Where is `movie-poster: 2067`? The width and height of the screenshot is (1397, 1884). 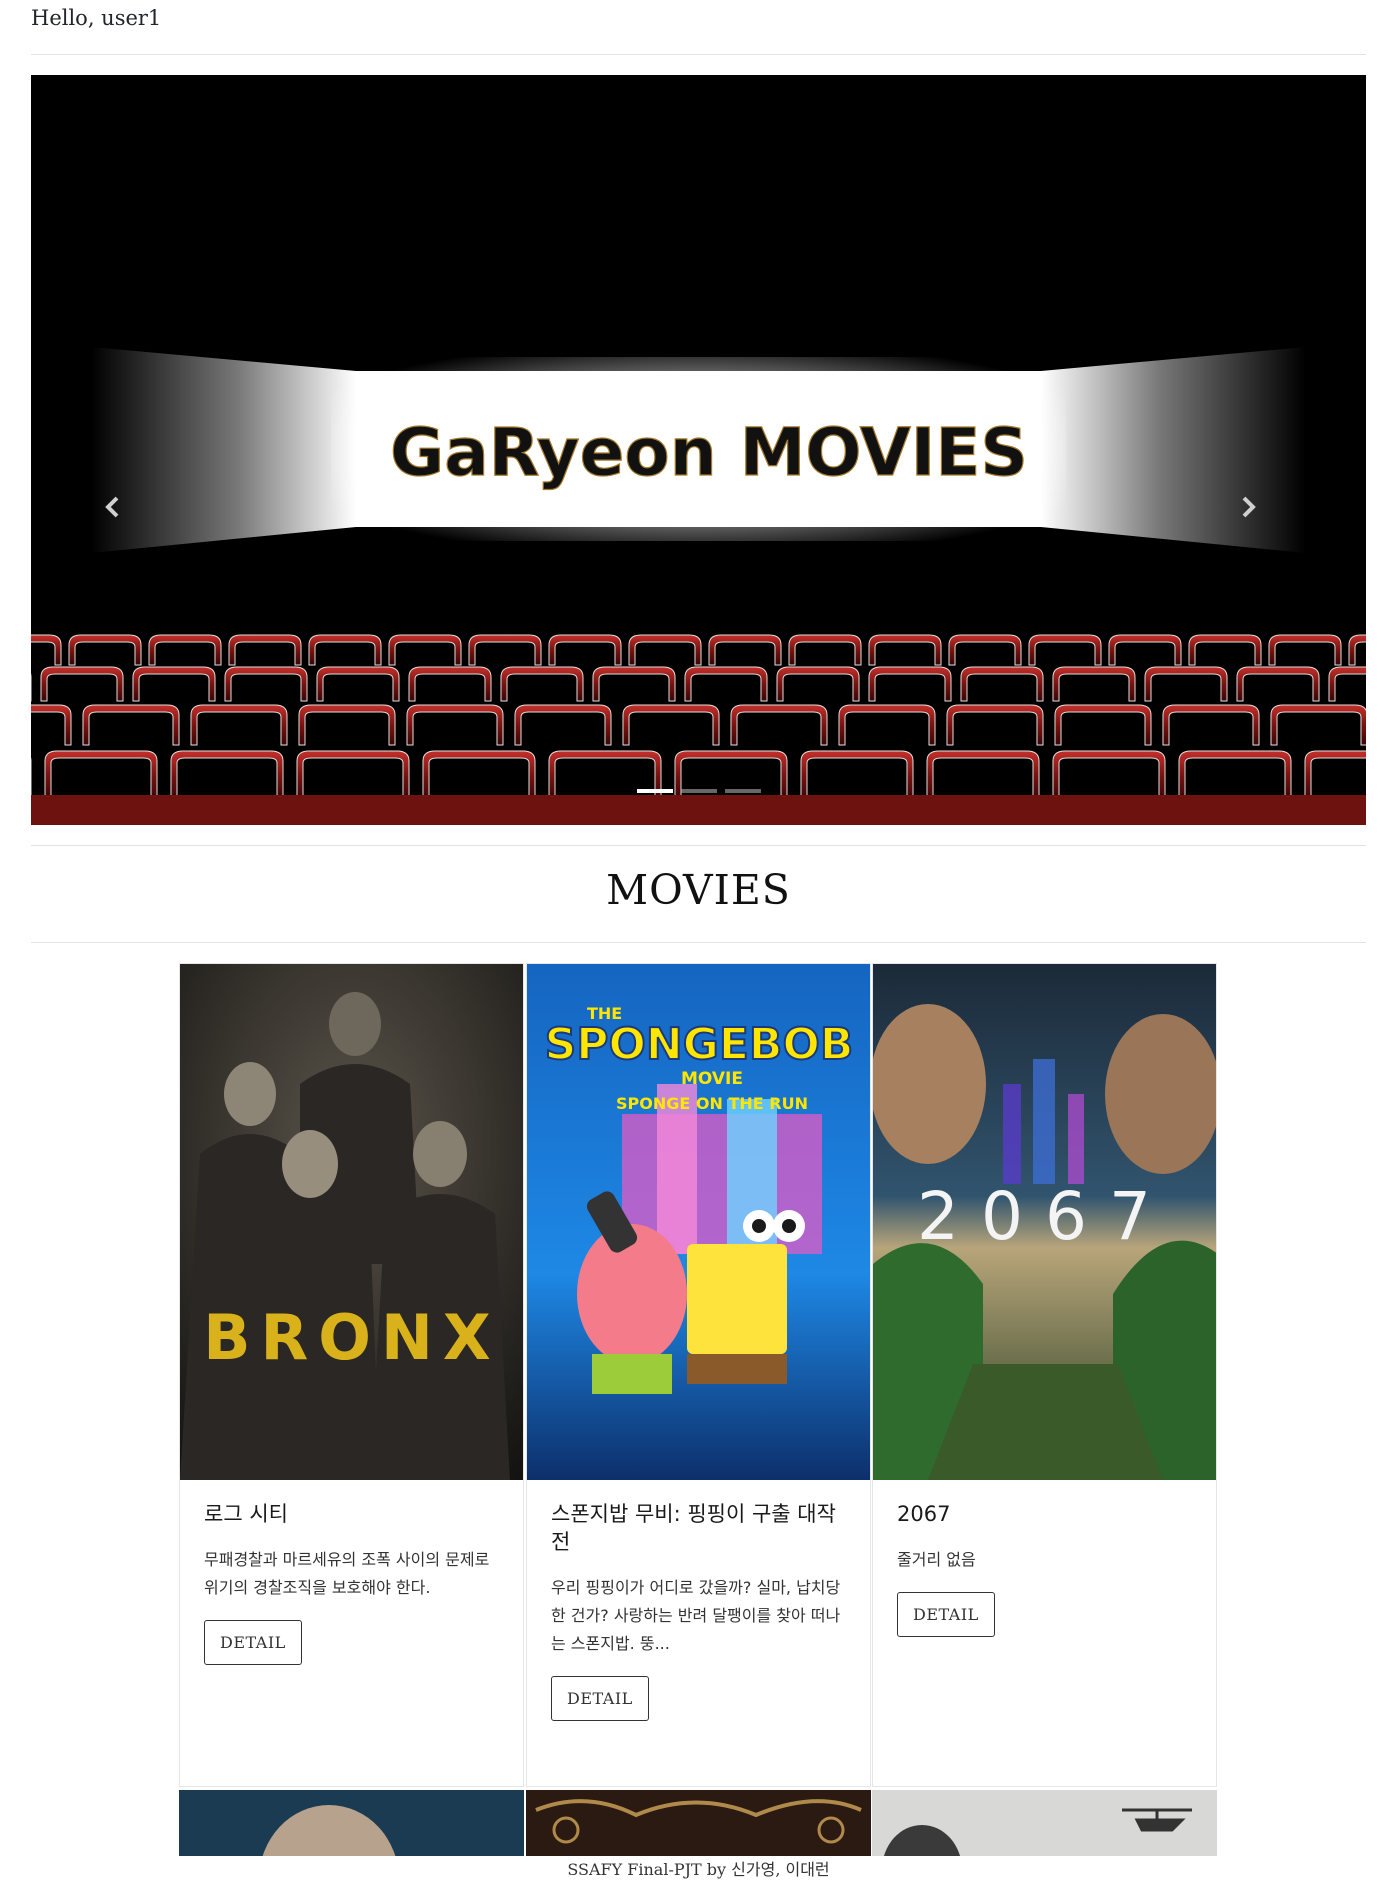
movie-poster: 2067 is located at coordinates (1044, 1222).